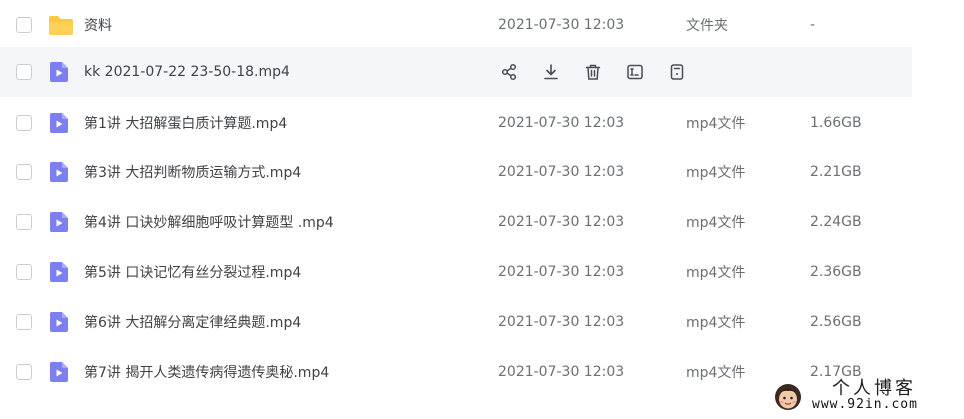 This screenshot has height=419, width=964. Describe the element at coordinates (209, 222) in the screenshot. I see `file-name: 第4讲 口诀妙解细胞呼吸计算题型 .mp4` at that location.